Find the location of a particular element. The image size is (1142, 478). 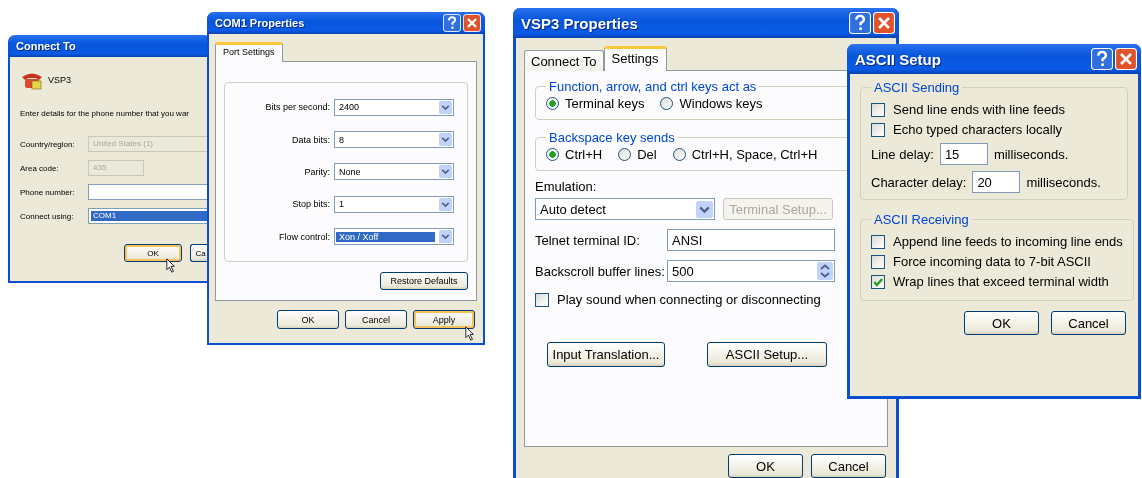

checkbox-option: Play sound when connecting or disconnecting is located at coordinates (706, 299).